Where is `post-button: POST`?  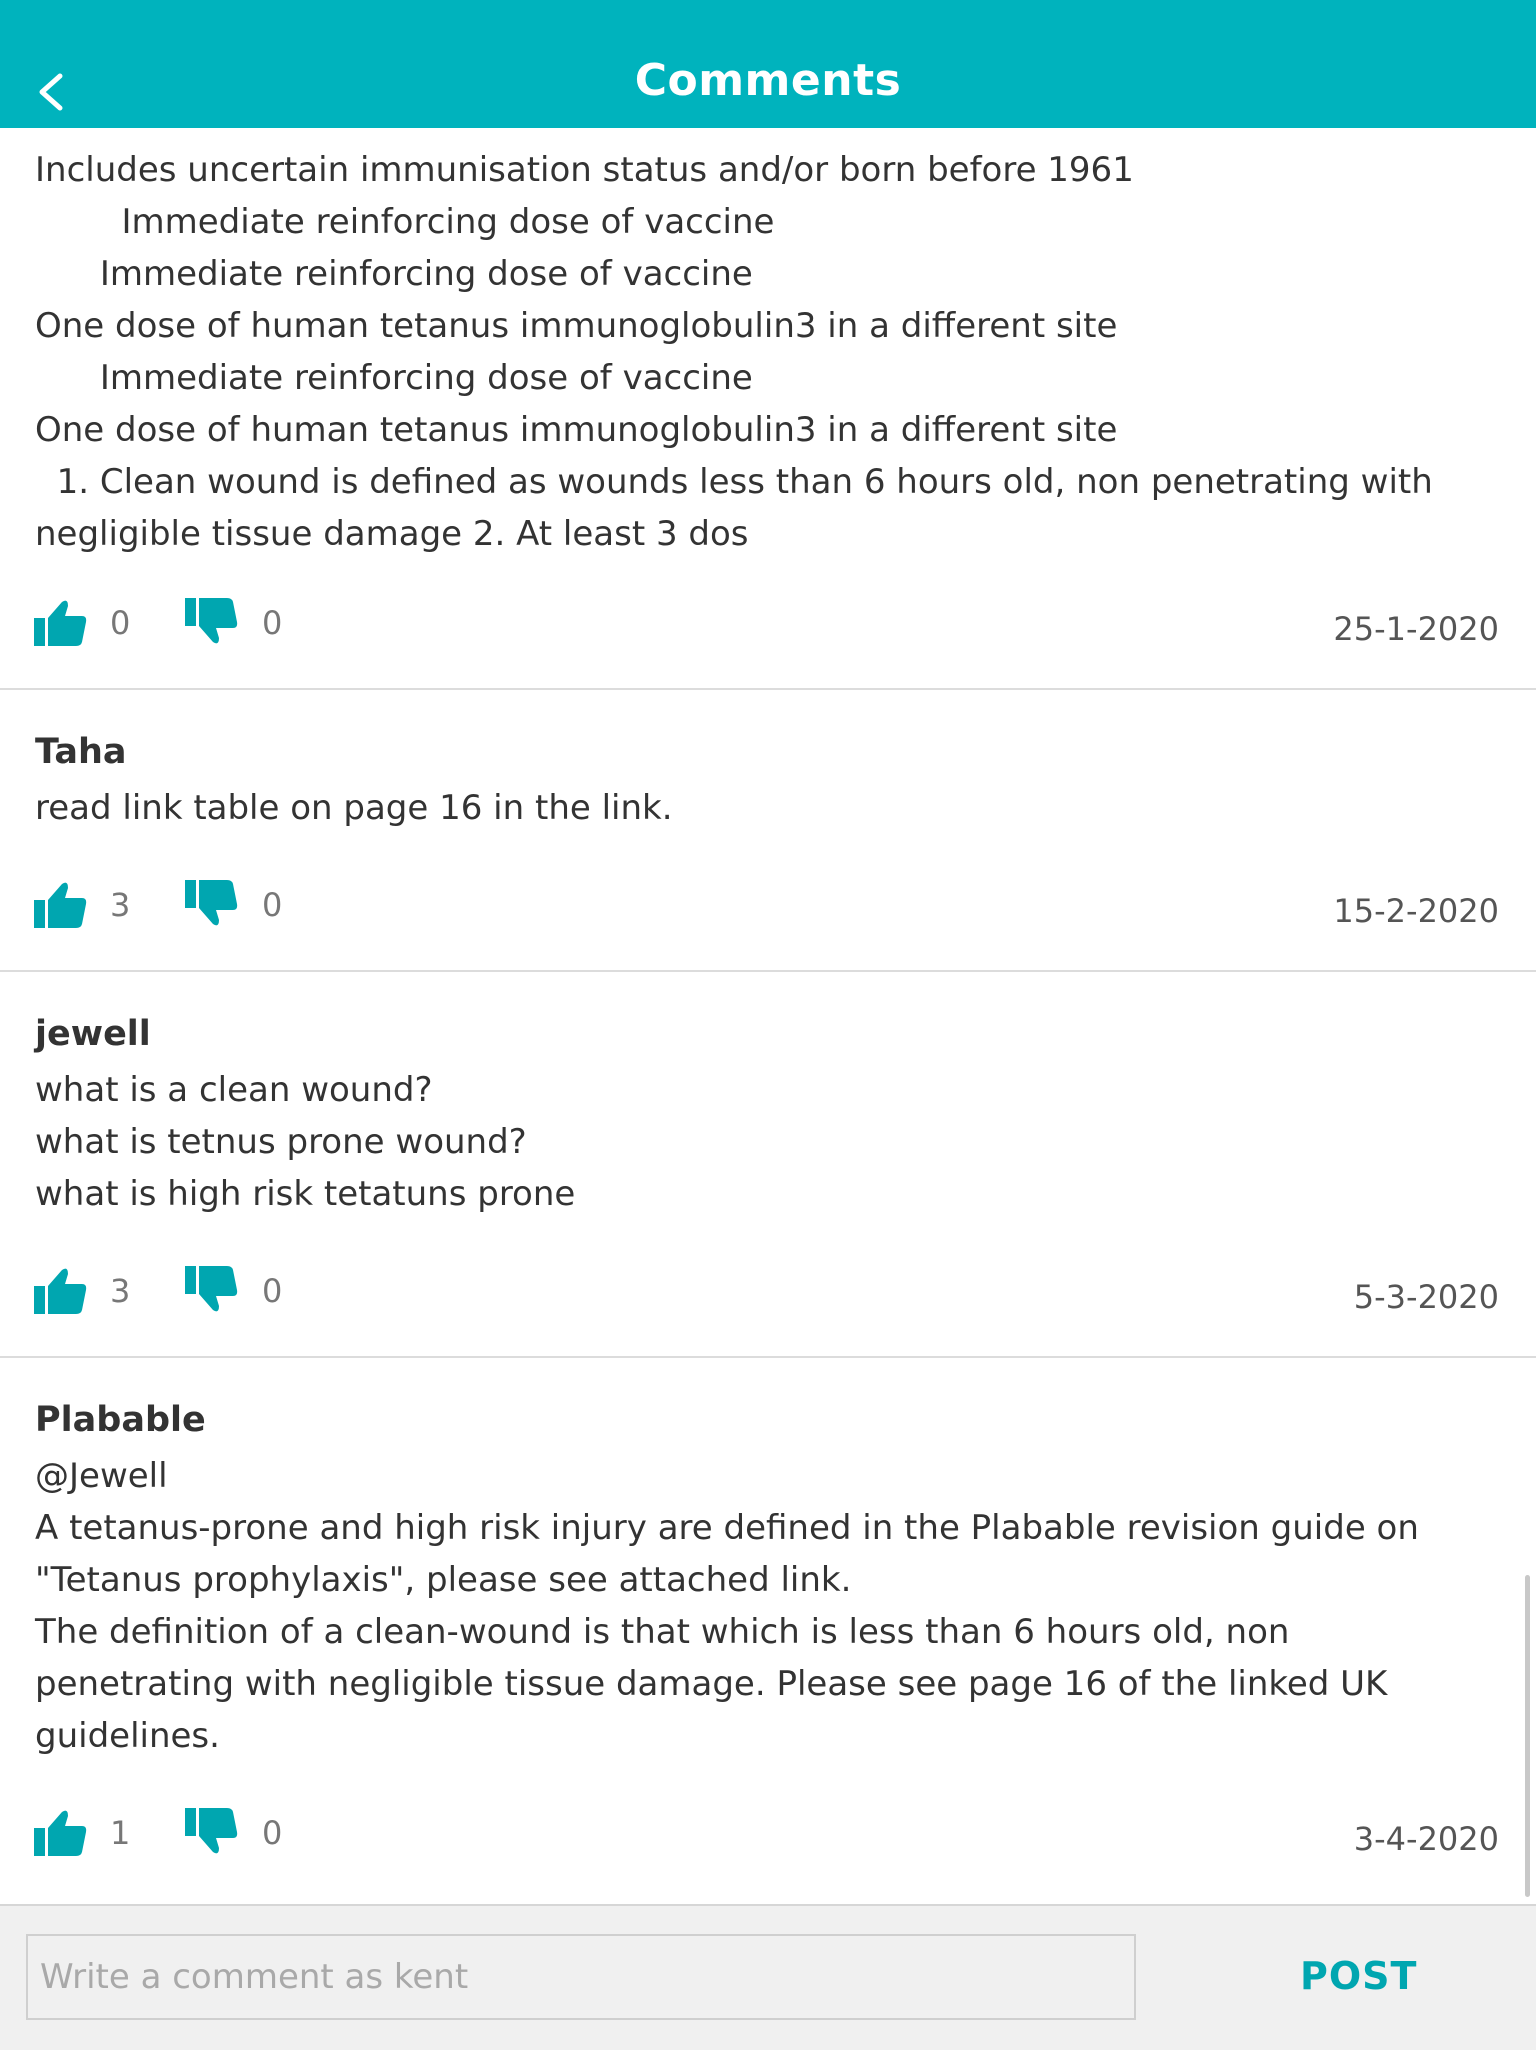
post-button: POST is located at coordinates (1358, 1976).